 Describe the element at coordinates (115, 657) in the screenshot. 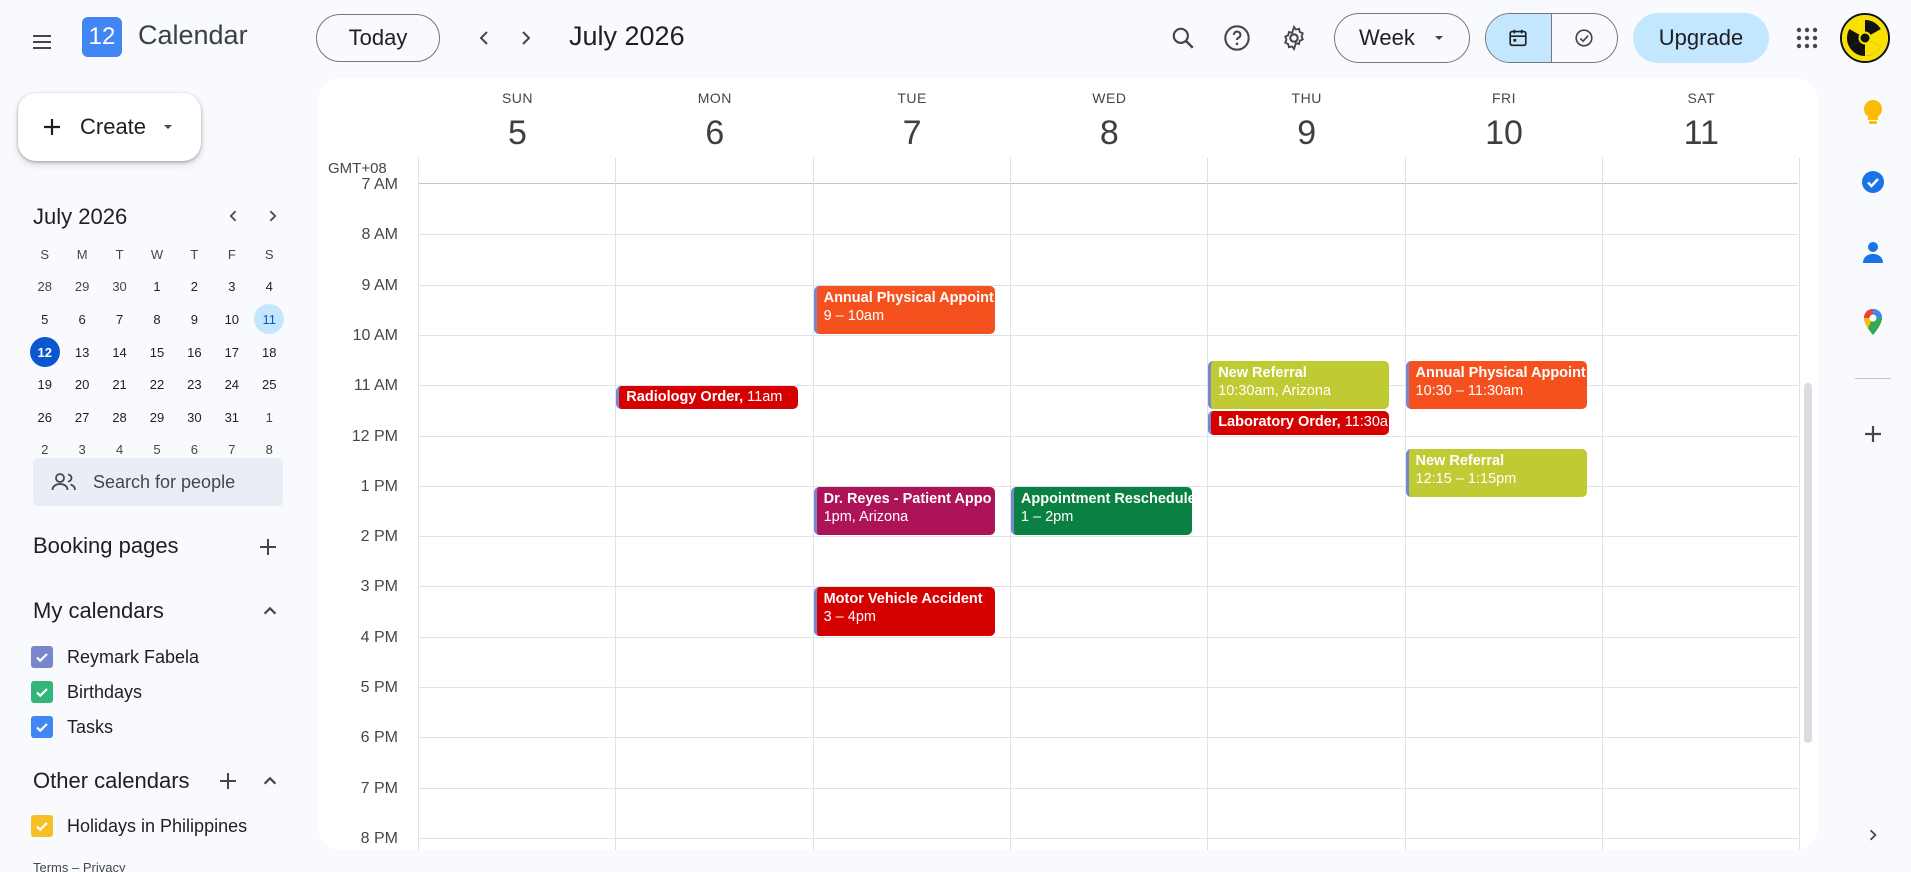

I see `calendar-item: Reymark Fabela` at that location.